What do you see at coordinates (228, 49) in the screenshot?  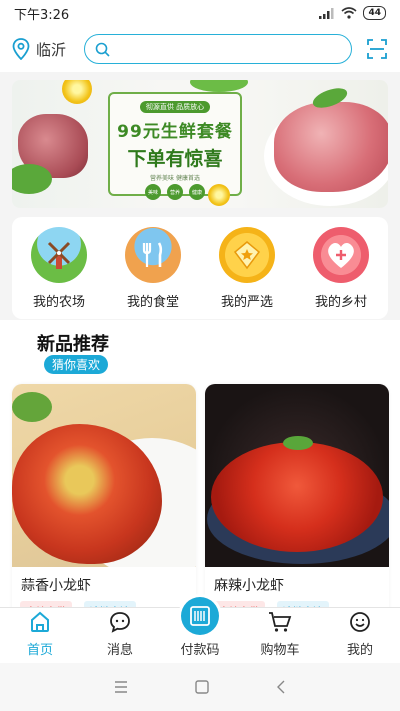 I see `search-input` at bounding box center [228, 49].